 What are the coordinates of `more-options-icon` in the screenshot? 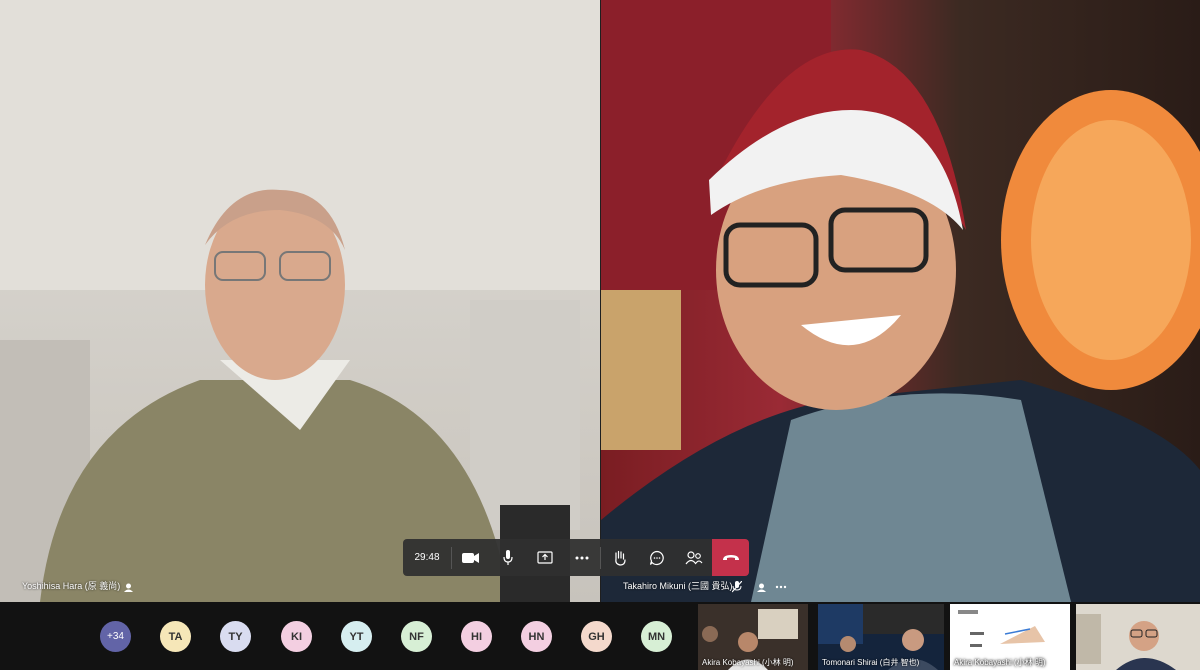 It's located at (781, 587).